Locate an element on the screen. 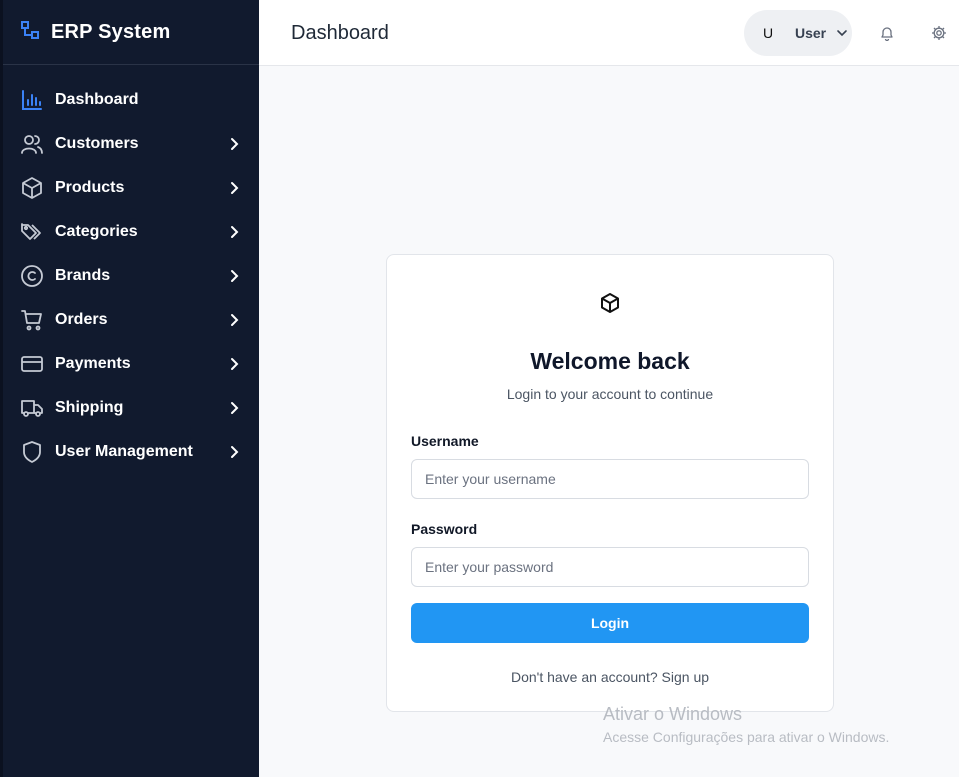  sidebar-item-payments: Payments is located at coordinates (131, 364).